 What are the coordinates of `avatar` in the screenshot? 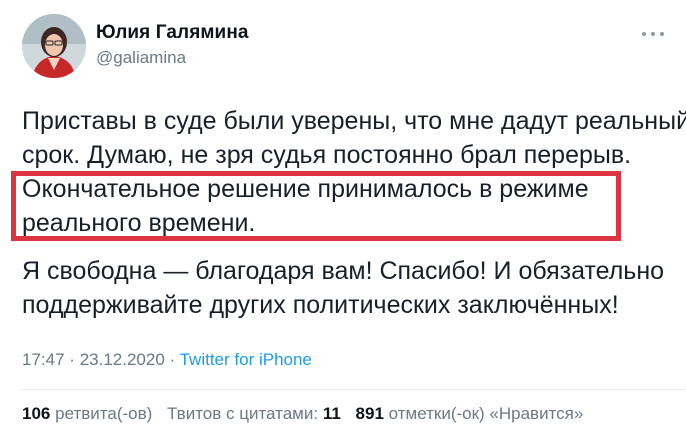 It's located at (54, 46).